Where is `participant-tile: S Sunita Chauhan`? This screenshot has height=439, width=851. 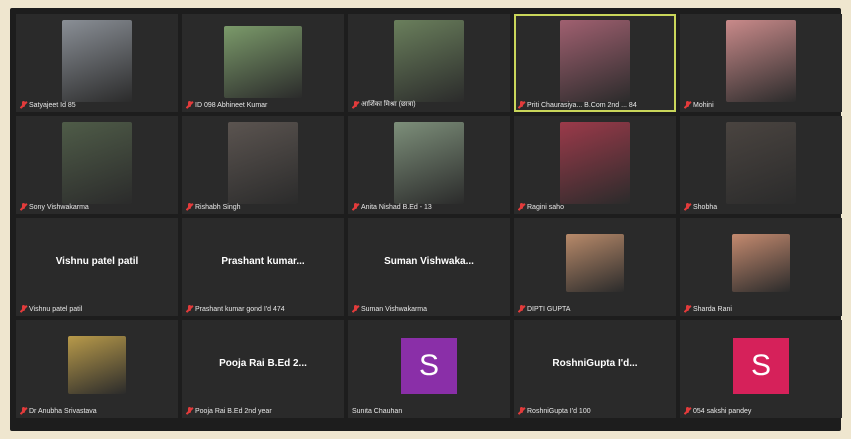
participant-tile: S Sunita Chauhan is located at coordinates (429, 369).